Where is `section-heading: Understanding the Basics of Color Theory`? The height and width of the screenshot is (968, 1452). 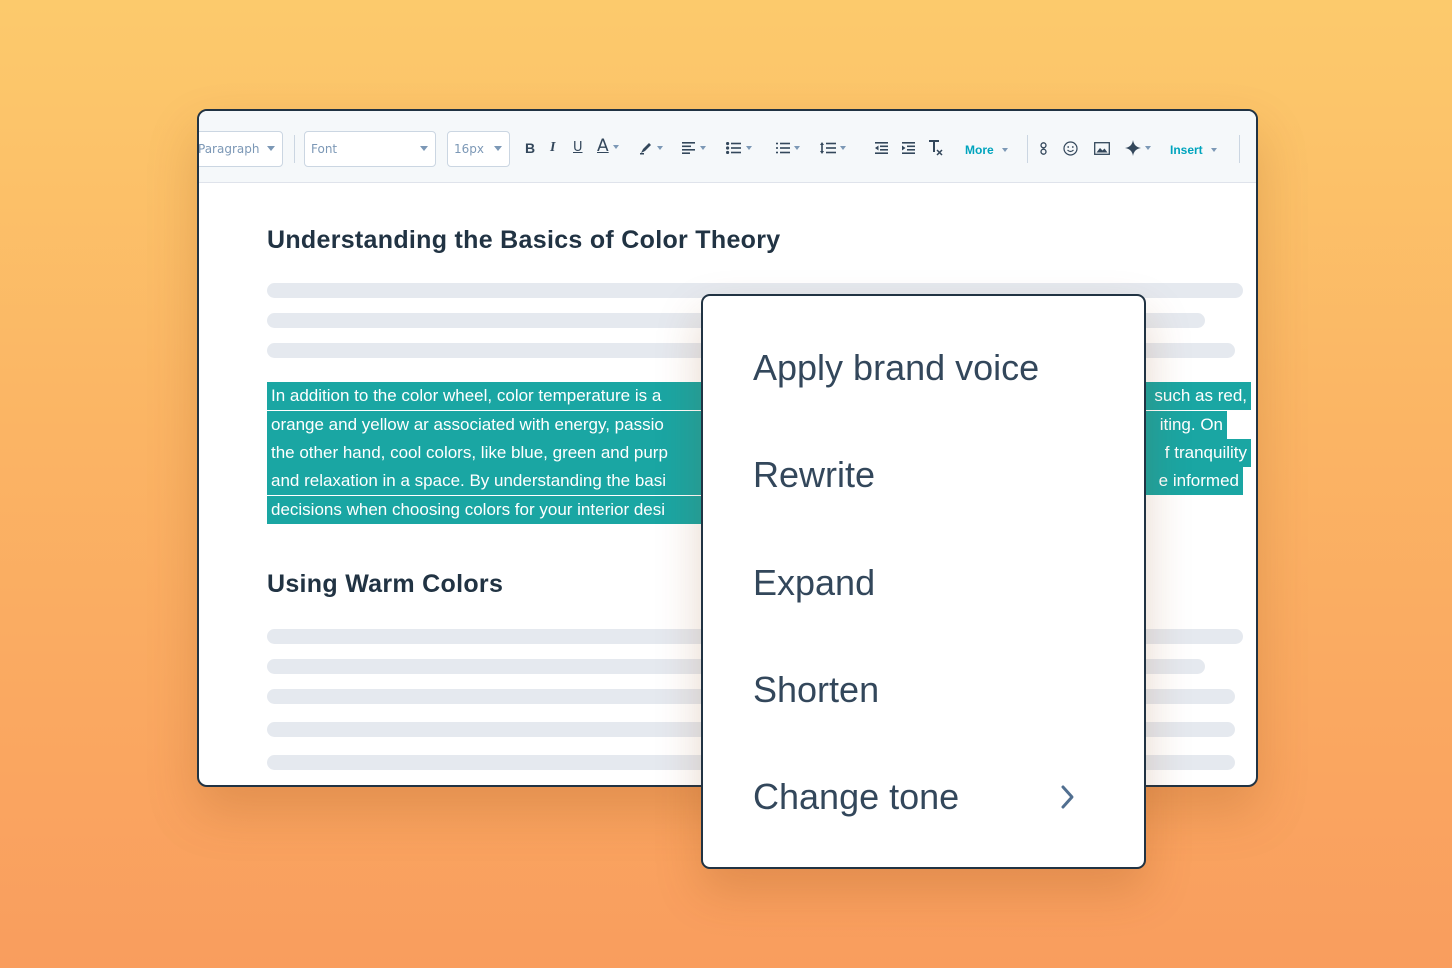 section-heading: Understanding the Basics of Color Theory is located at coordinates (524, 240).